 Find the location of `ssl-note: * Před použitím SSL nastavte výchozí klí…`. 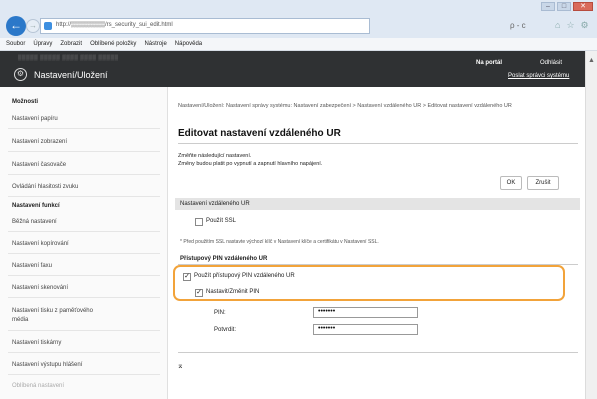

ssl-note: * Před použitím SSL nastavte výchozí klí… is located at coordinates (279, 242).